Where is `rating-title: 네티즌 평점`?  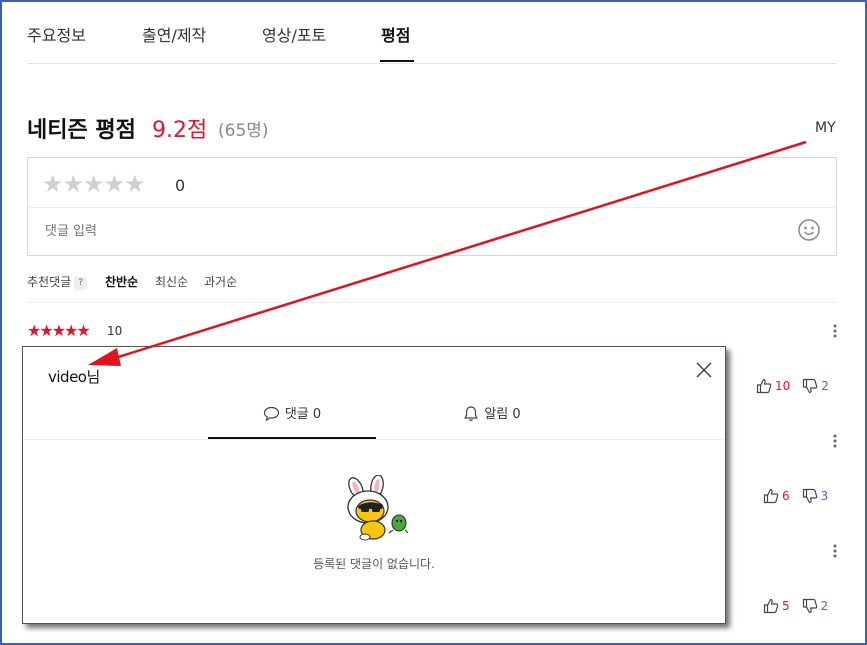
rating-title: 네티즌 평점 is located at coordinates (81, 130).